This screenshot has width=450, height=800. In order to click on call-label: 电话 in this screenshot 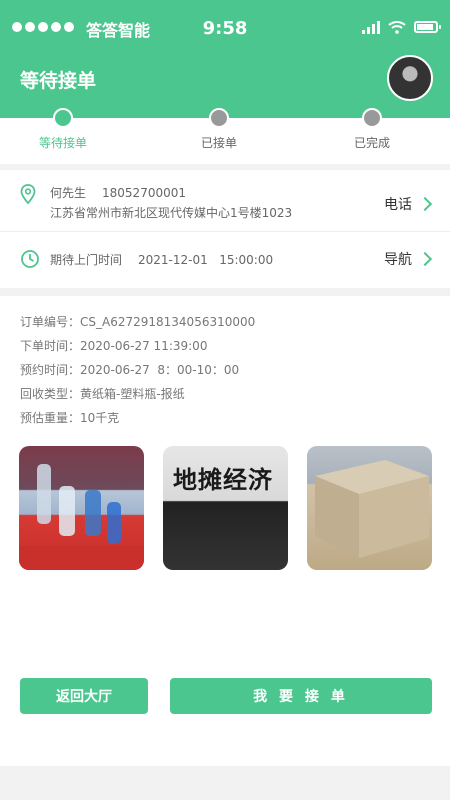, I will do `click(398, 205)`.